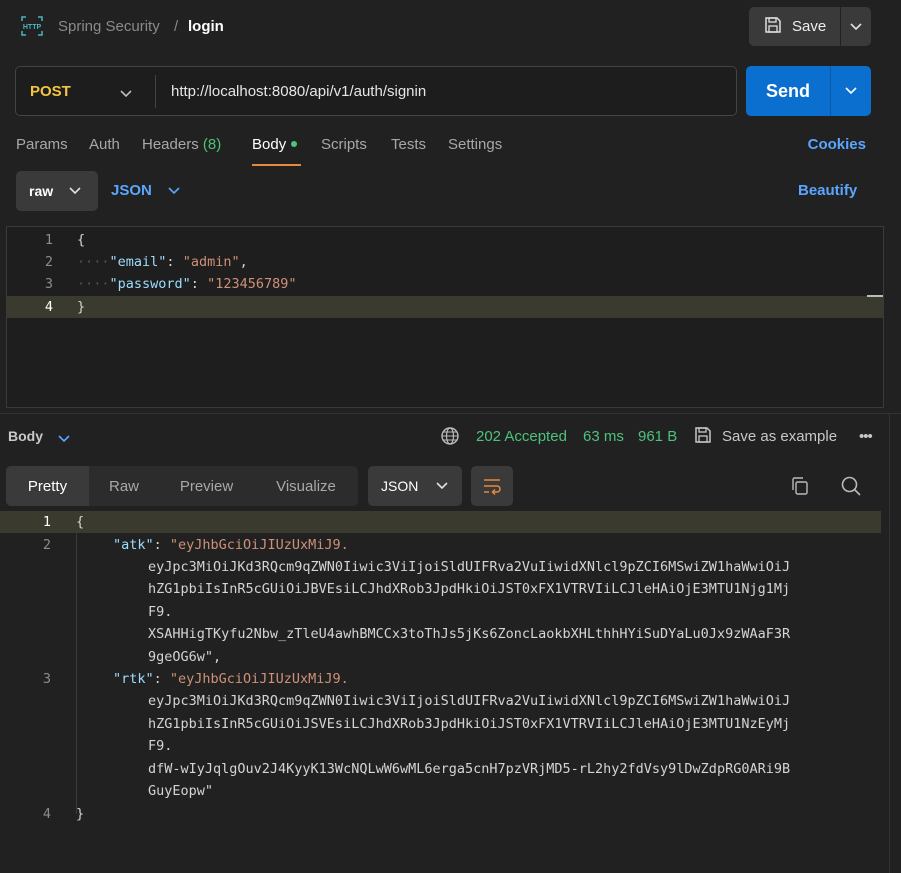  What do you see at coordinates (889, 643) in the screenshot?
I see `response-scrollbar` at bounding box center [889, 643].